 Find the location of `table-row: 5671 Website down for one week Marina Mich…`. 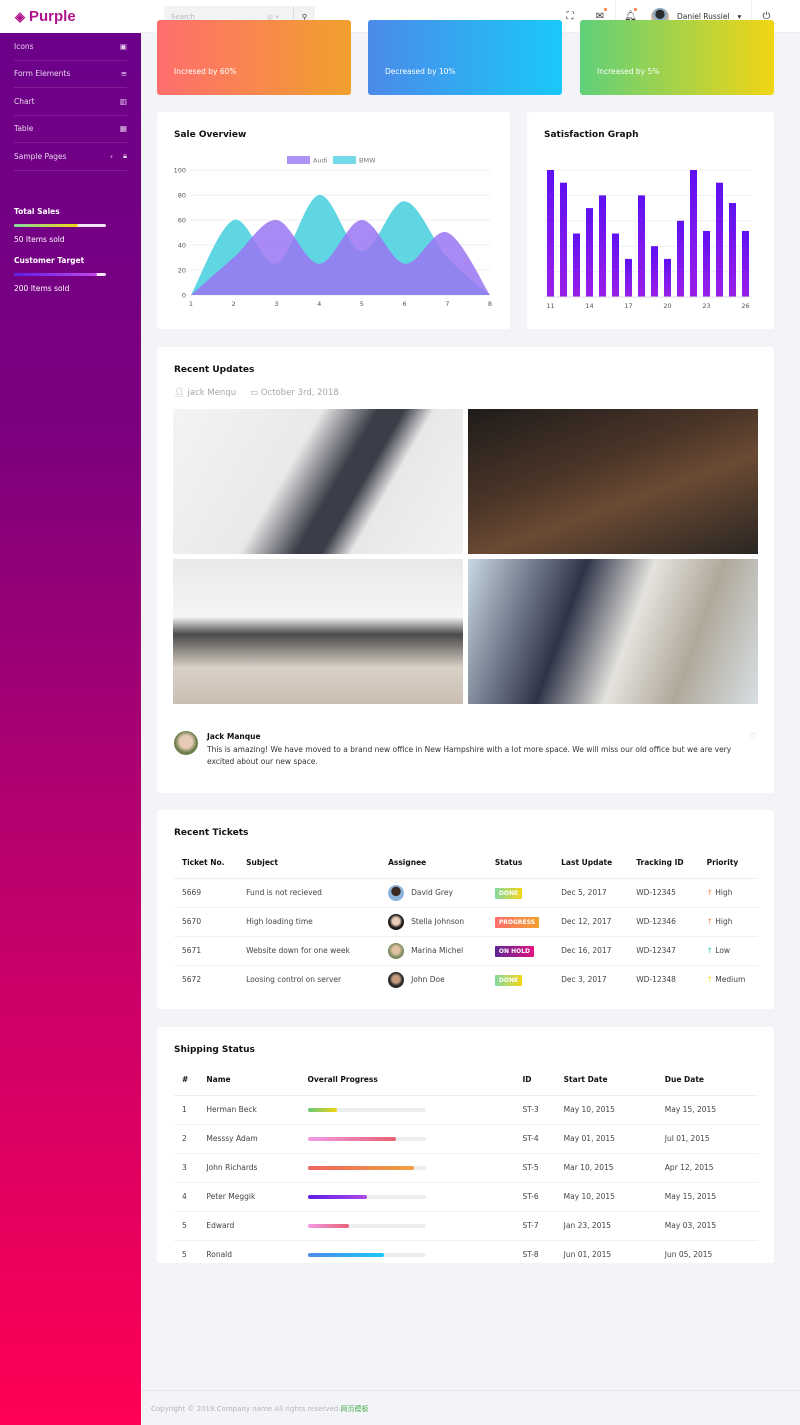

table-row: 5671 Website down for one week Marina Mich… is located at coordinates (466, 951).